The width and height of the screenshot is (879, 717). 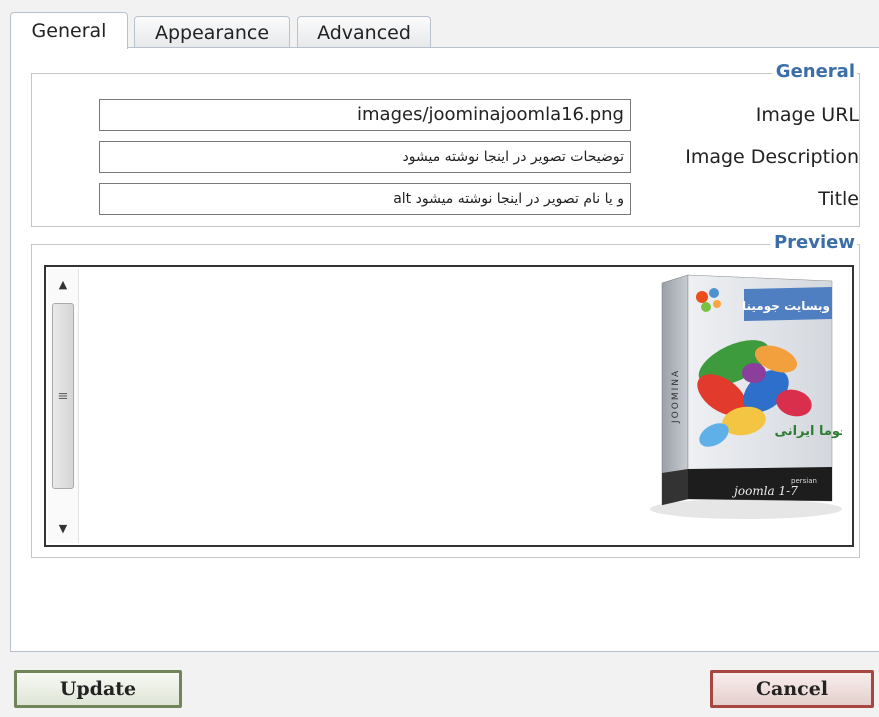 I want to click on image-url-label: Image URL, so click(x=807, y=115).